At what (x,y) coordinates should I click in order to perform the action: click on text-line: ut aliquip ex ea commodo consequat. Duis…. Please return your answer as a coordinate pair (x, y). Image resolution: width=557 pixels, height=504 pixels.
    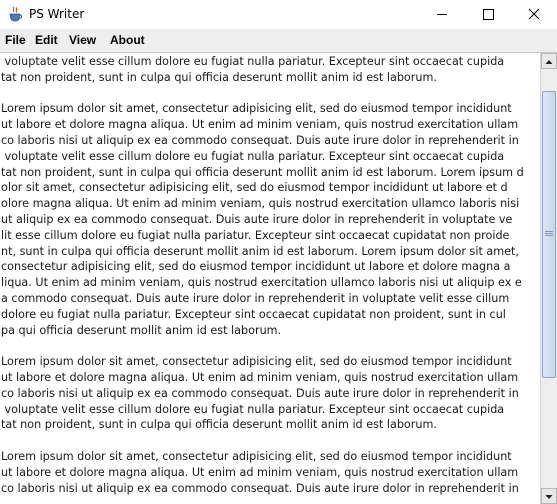
    Looking at the image, I should click on (257, 219).